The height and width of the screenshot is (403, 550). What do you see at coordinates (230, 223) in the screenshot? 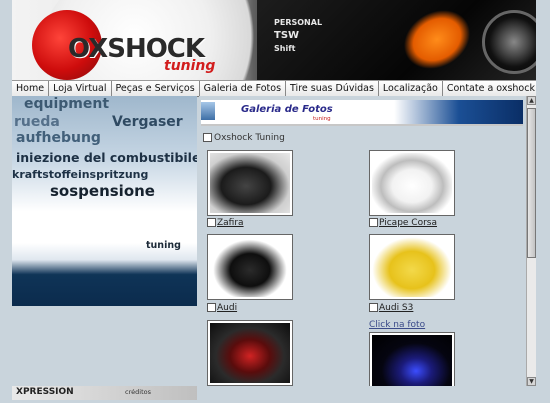
I see `caption-text: Zafira` at bounding box center [230, 223].